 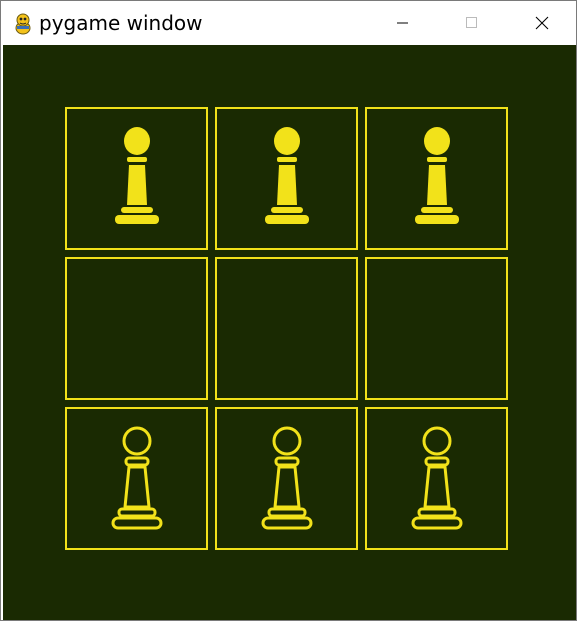 I want to click on pygame-snake-icon, so click(x=23, y=24).